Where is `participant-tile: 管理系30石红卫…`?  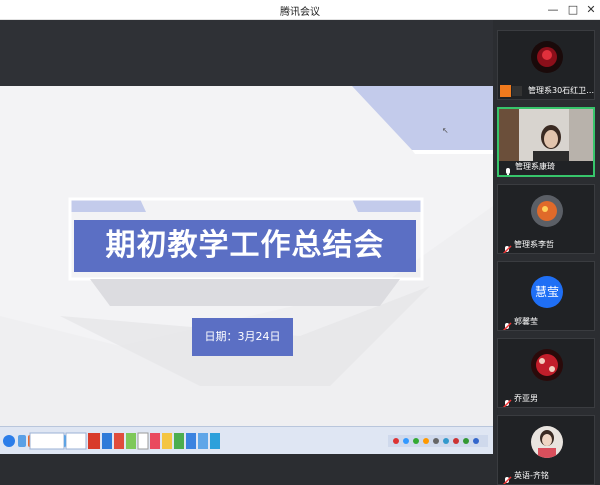 participant-tile: 管理系30石红卫… is located at coordinates (546, 65).